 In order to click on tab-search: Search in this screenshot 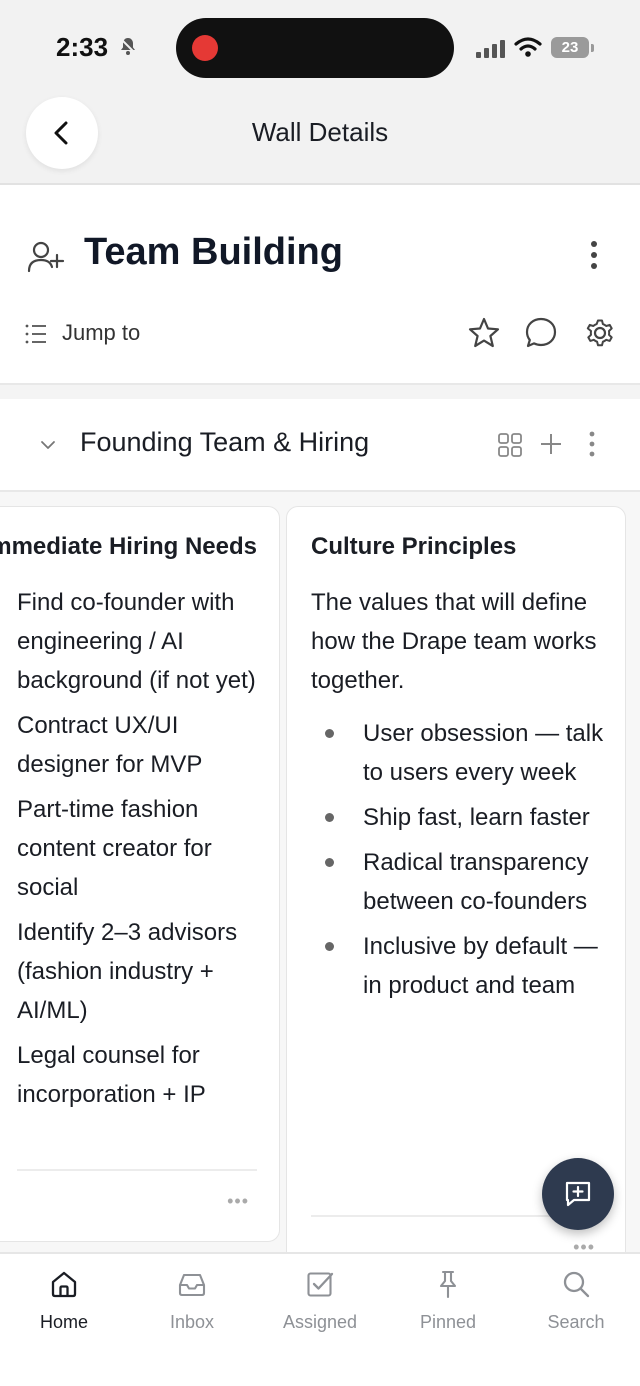, I will do `click(576, 1300)`.